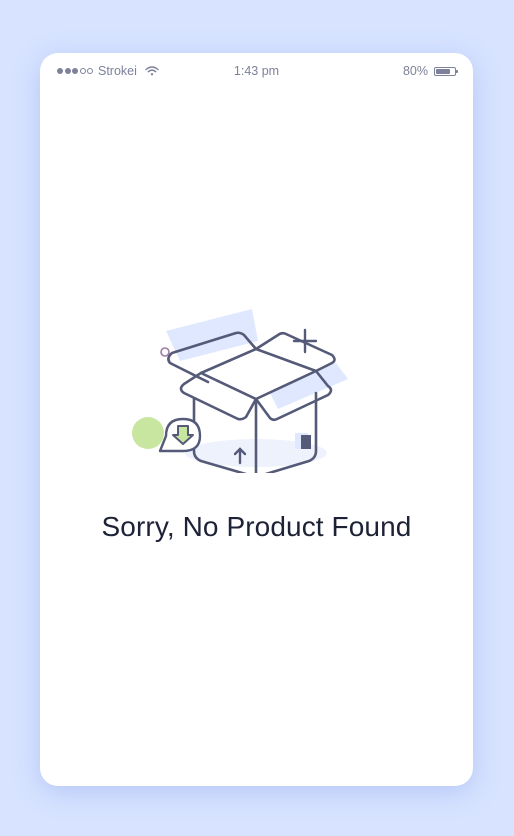 Image resolution: width=514 pixels, height=836 pixels. What do you see at coordinates (165, 352) in the screenshot?
I see `decorative-circle` at bounding box center [165, 352].